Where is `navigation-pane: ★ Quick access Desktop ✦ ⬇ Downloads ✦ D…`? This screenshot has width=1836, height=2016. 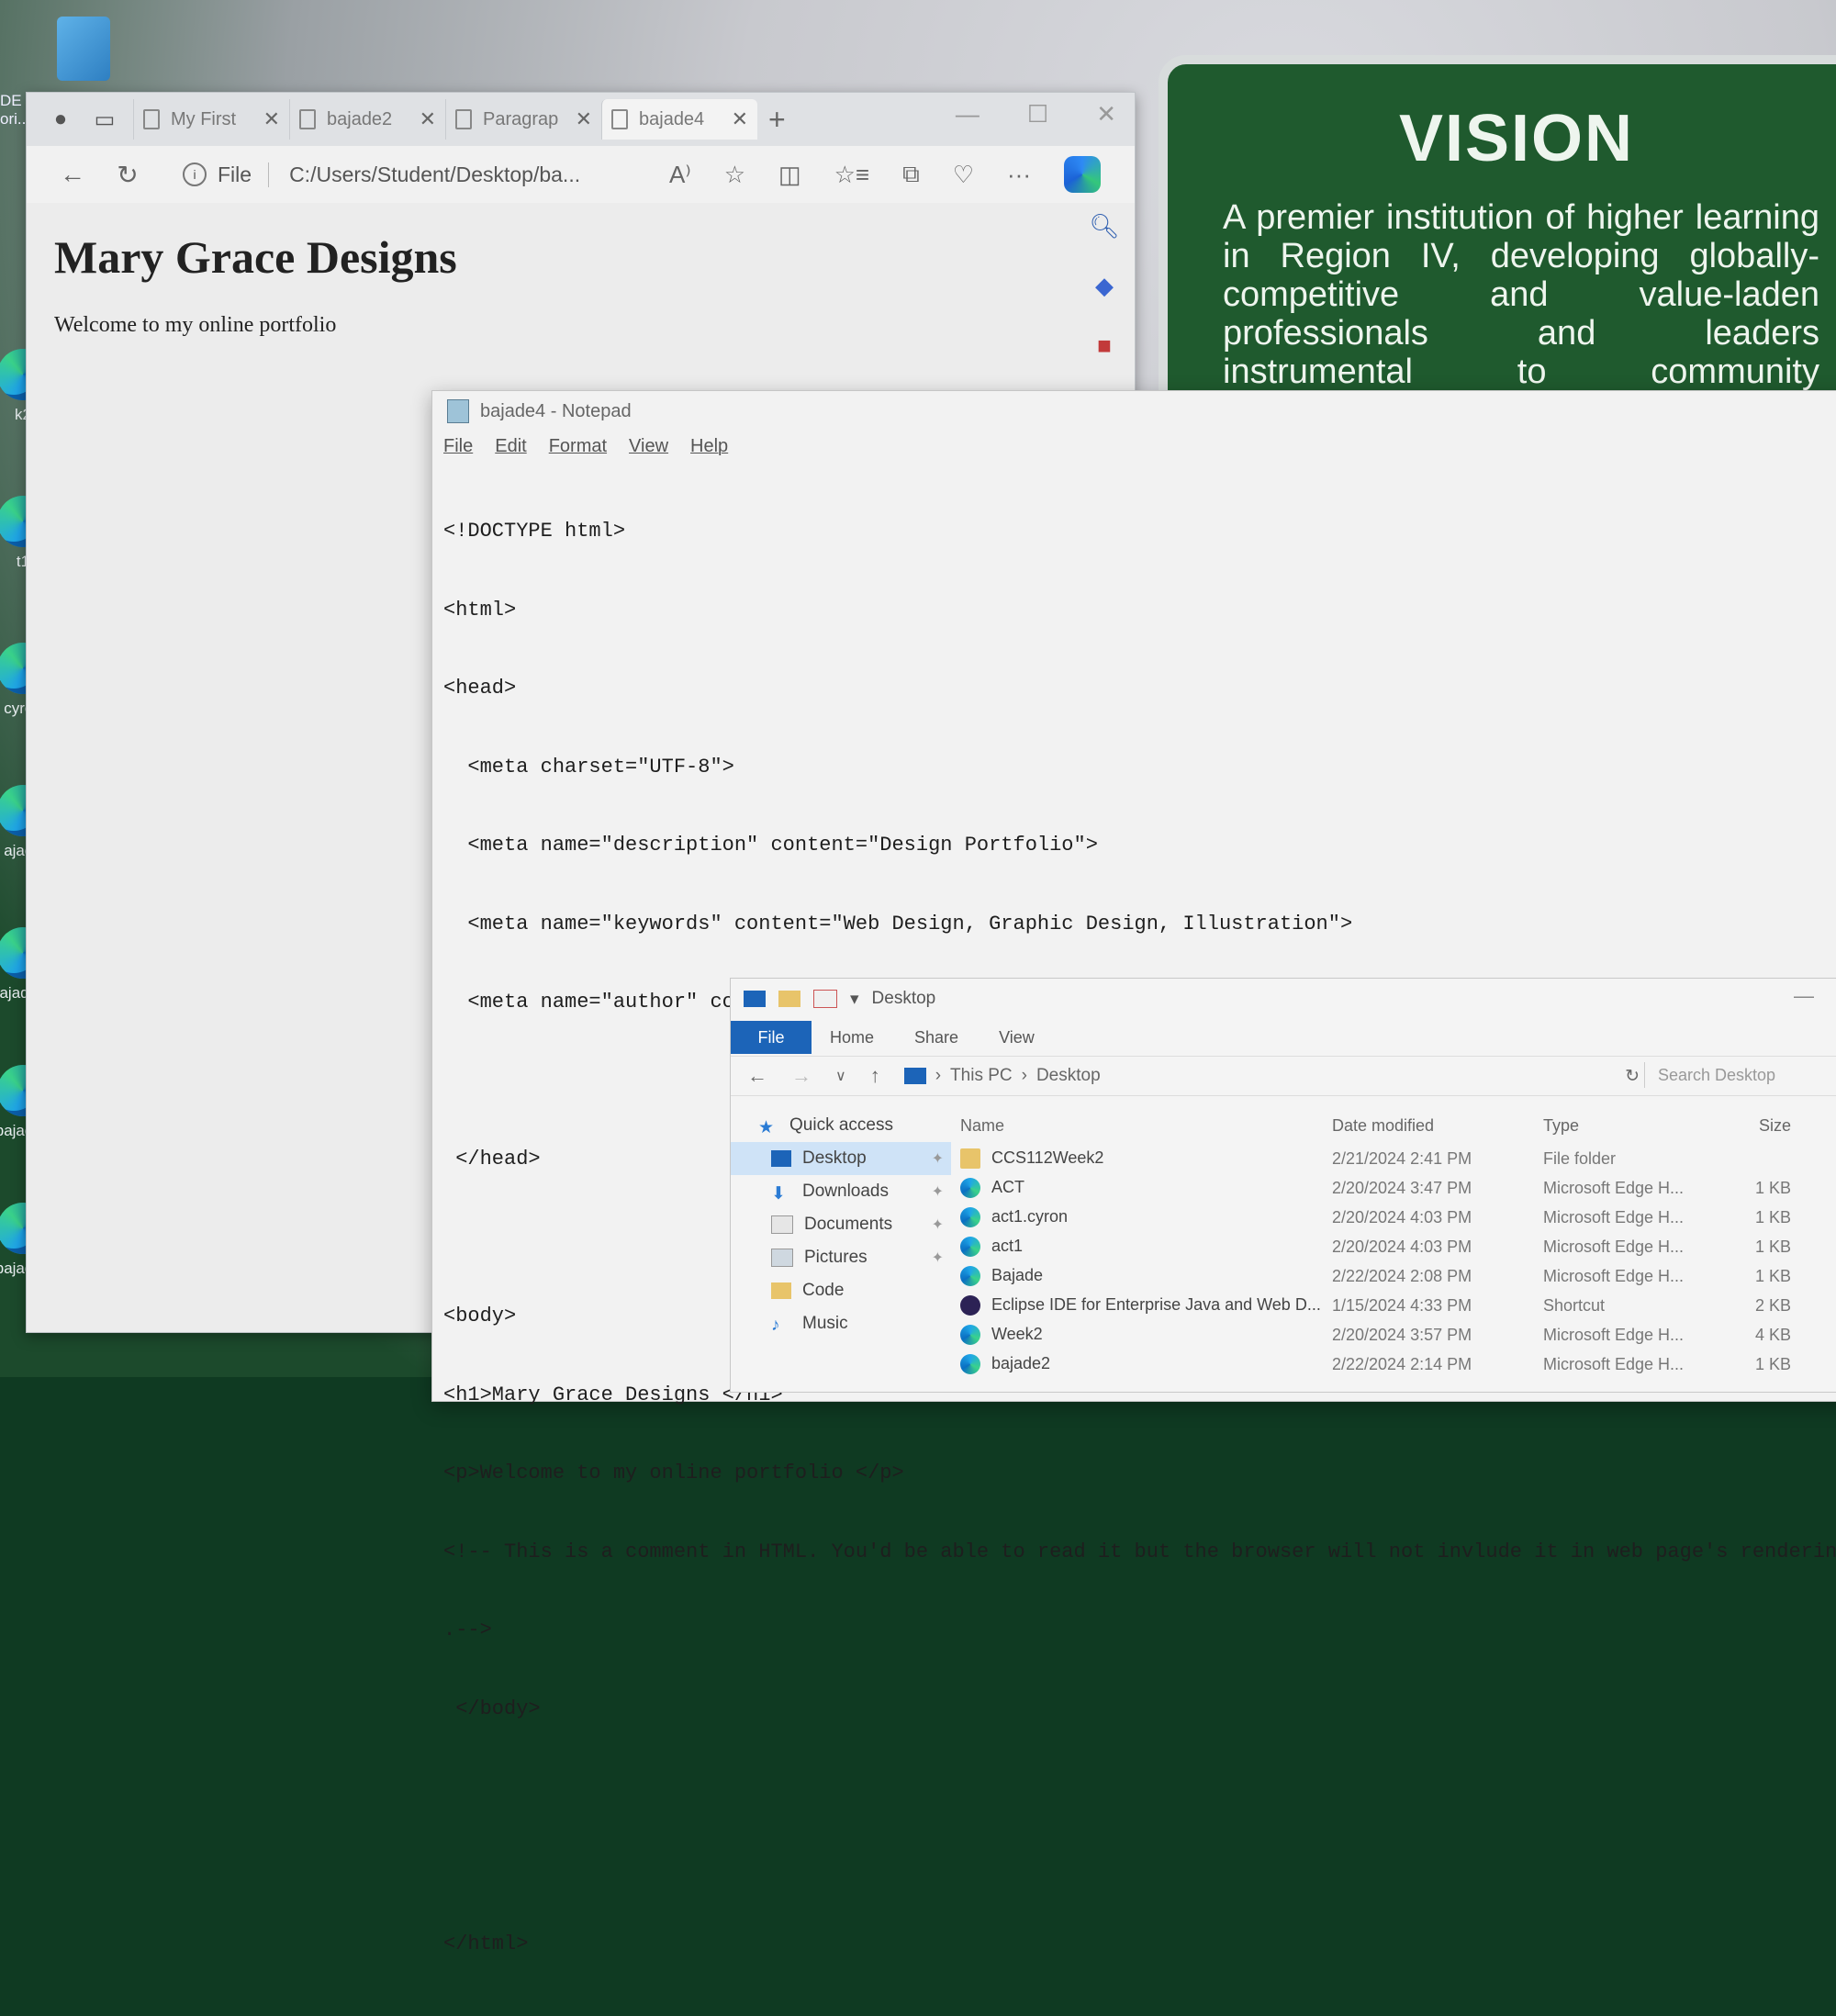 navigation-pane: ★ Quick access Desktop ✦ ⬇ Downloads ✦ D… is located at coordinates (841, 1237).